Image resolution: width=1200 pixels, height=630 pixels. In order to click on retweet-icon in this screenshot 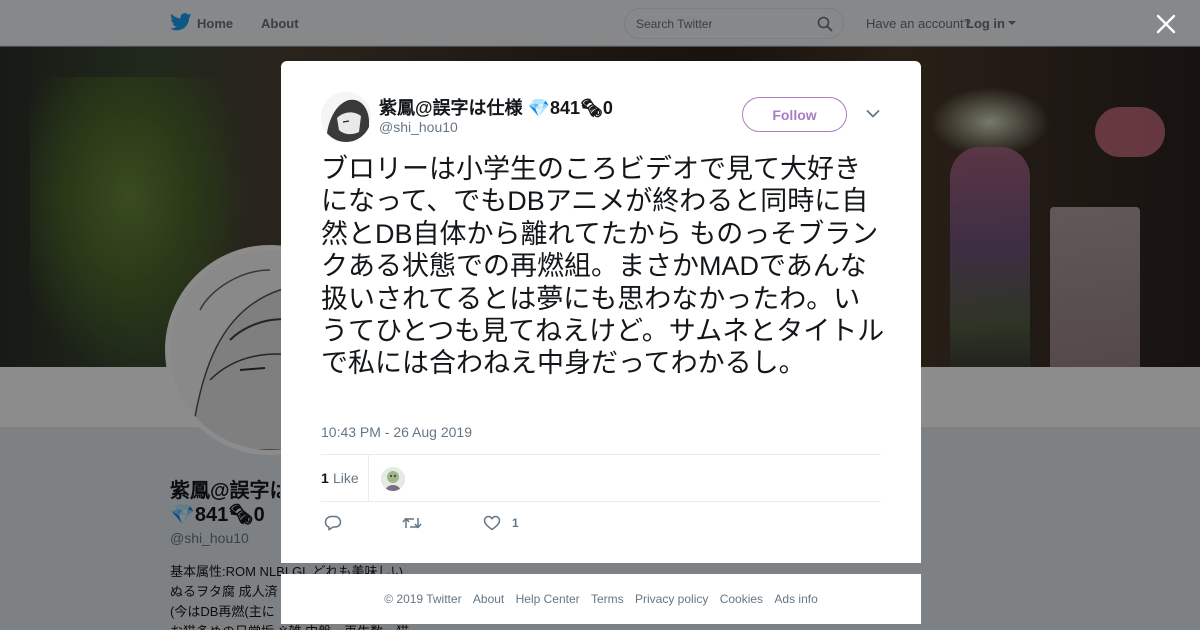, I will do `click(412, 523)`.